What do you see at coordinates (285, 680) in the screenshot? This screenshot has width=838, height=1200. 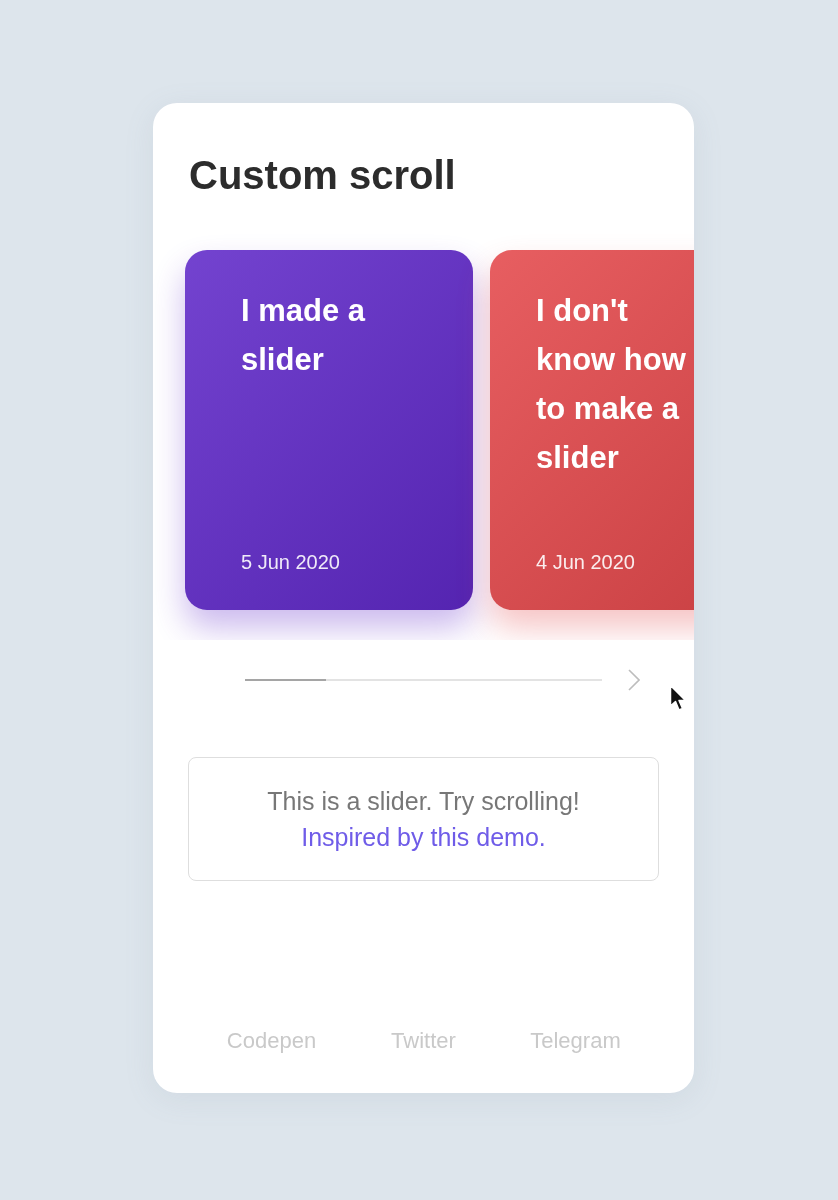 I see `scroll-thumb` at bounding box center [285, 680].